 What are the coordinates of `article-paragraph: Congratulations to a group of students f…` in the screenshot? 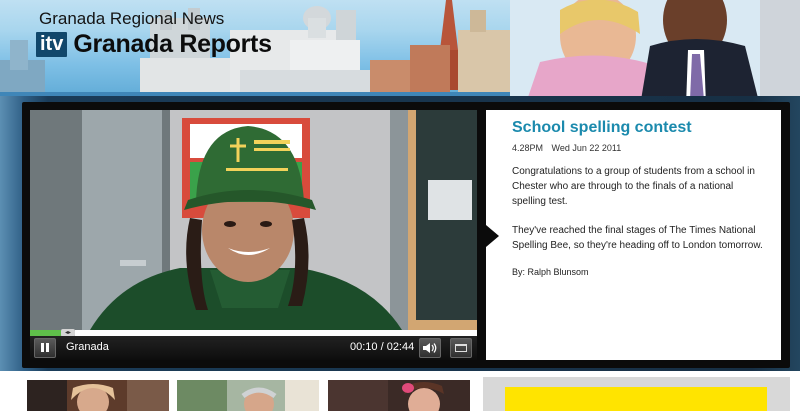 It's located at (633, 186).